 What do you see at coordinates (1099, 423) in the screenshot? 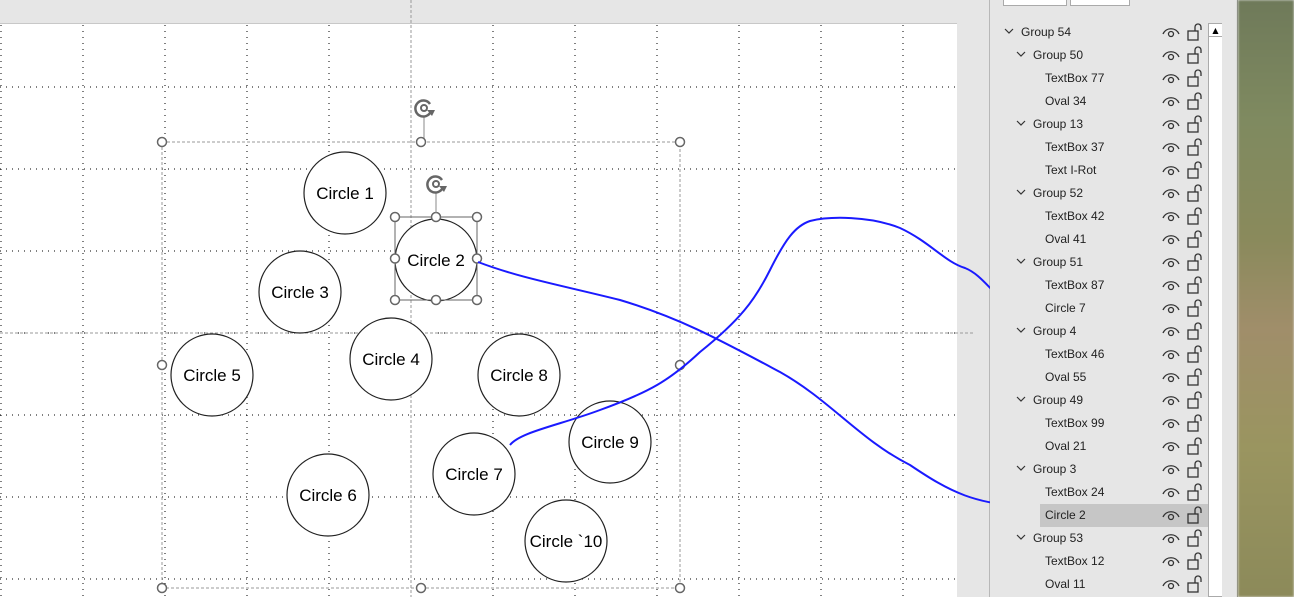
I see `tree-item: TextBox 99` at bounding box center [1099, 423].